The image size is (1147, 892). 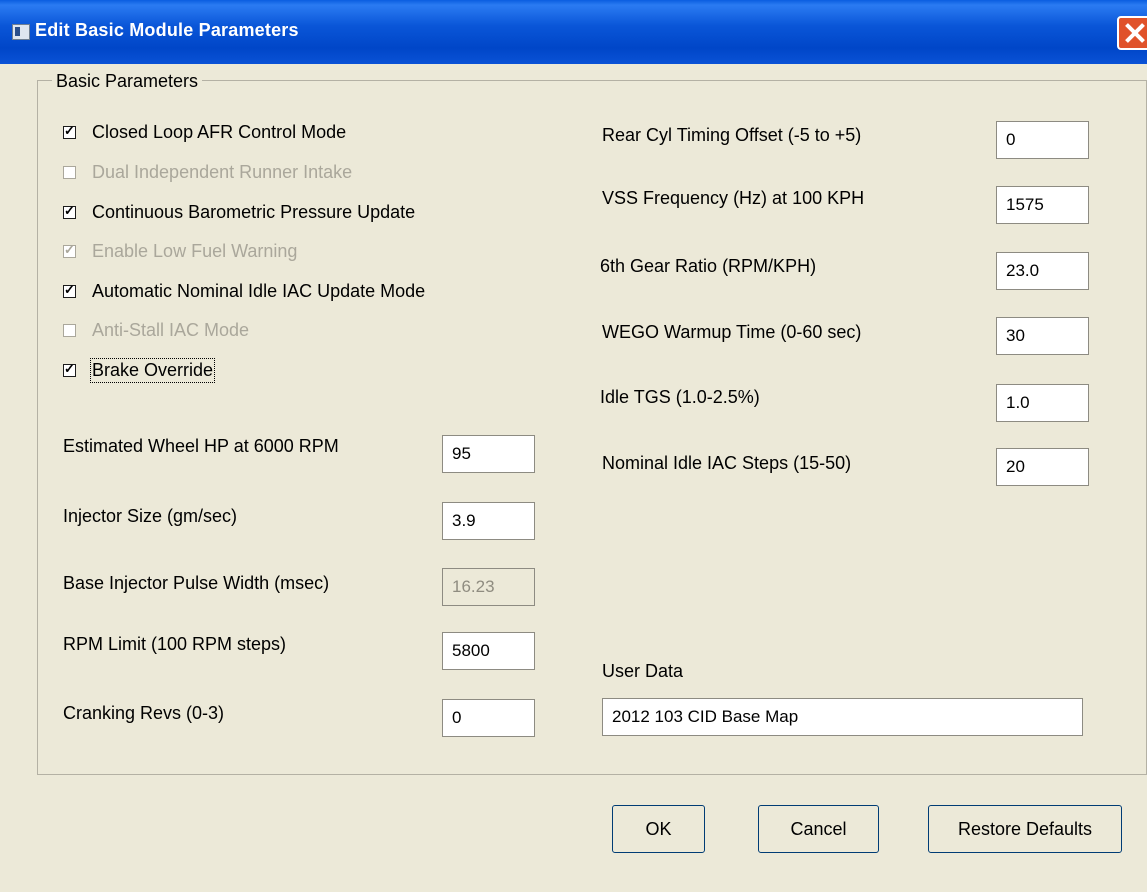 What do you see at coordinates (175, 644) in the screenshot?
I see `rpm-limit-label: RPM Limit (100 RPM steps)` at bounding box center [175, 644].